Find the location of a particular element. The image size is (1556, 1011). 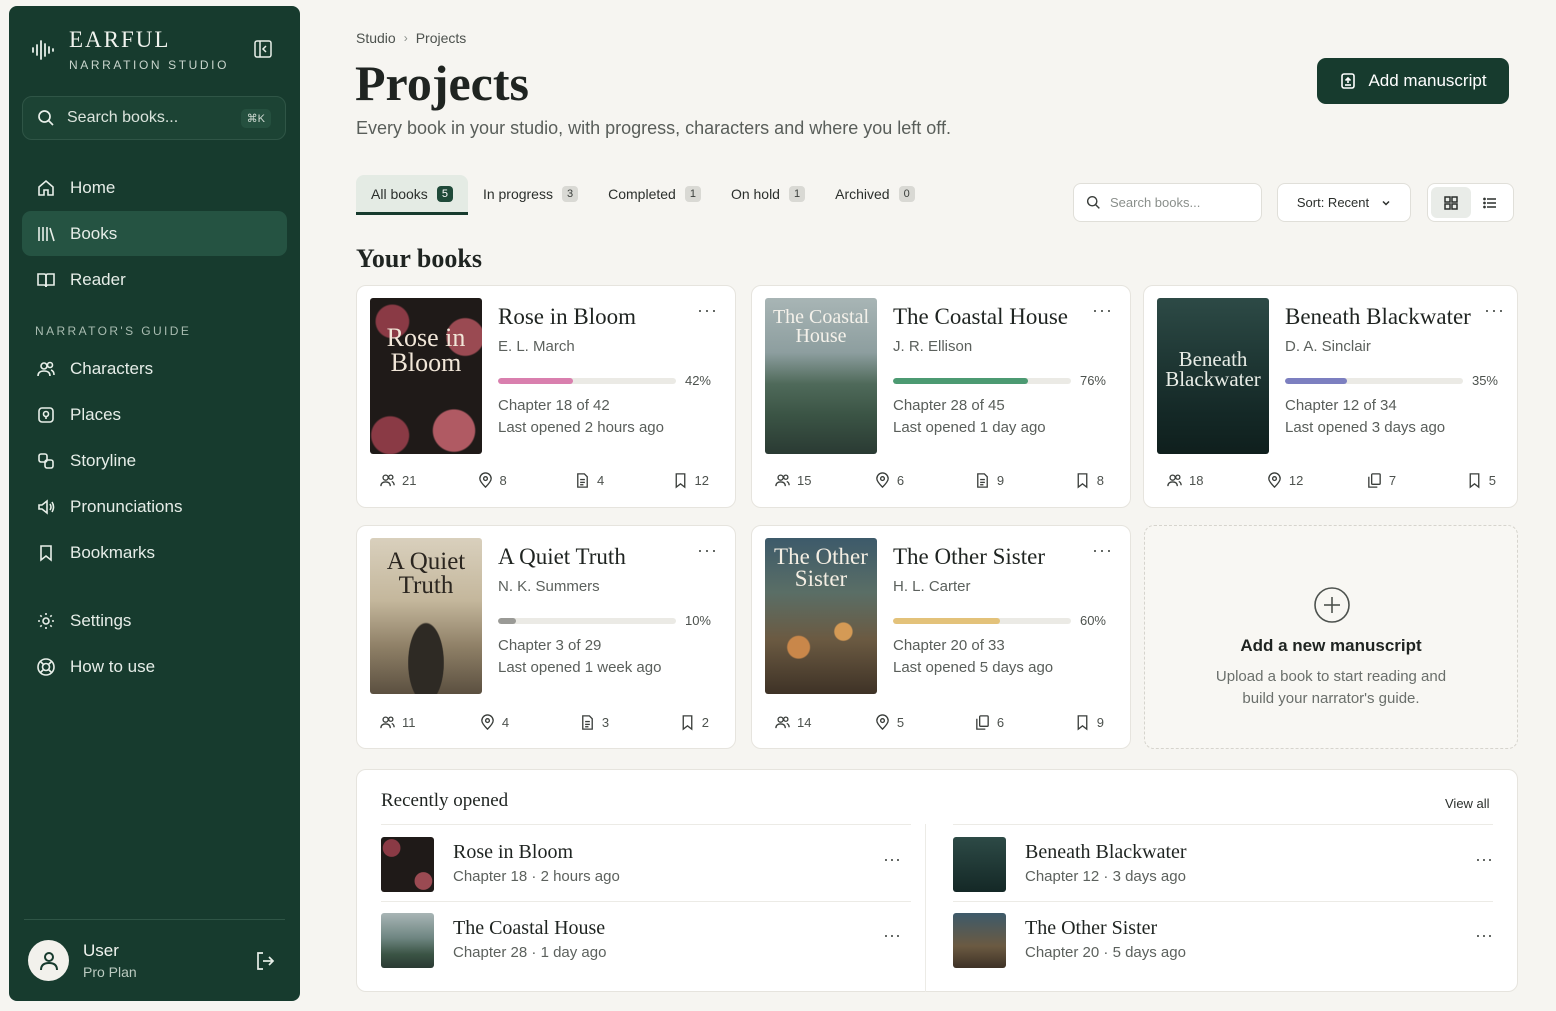

chapter-progress: Chapter 12 of 34 is located at coordinates (1341, 405).